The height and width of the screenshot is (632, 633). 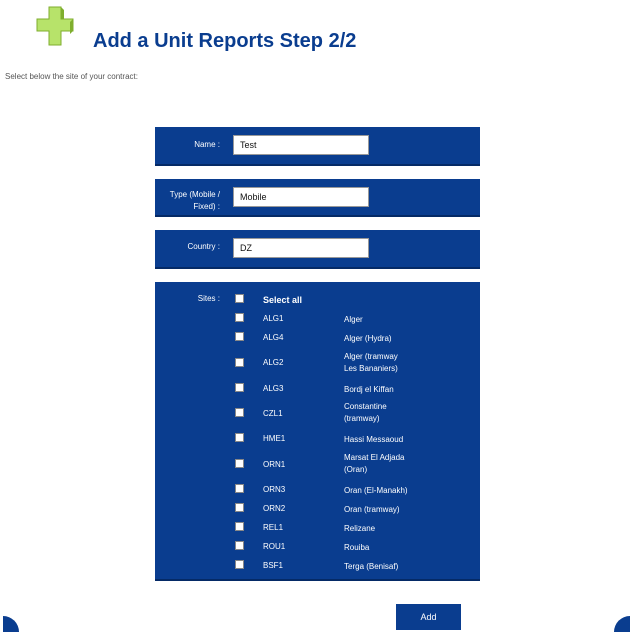 I want to click on site-code: REL1, so click(x=273, y=527).